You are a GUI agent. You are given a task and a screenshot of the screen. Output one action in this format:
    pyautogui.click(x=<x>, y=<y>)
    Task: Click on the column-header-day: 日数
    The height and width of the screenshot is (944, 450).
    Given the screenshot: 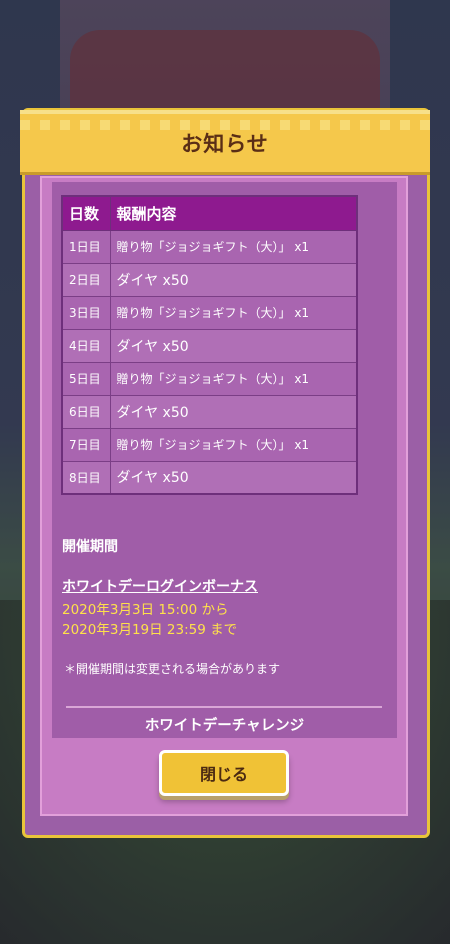 What is the action you would take?
    pyautogui.click(x=86, y=213)
    